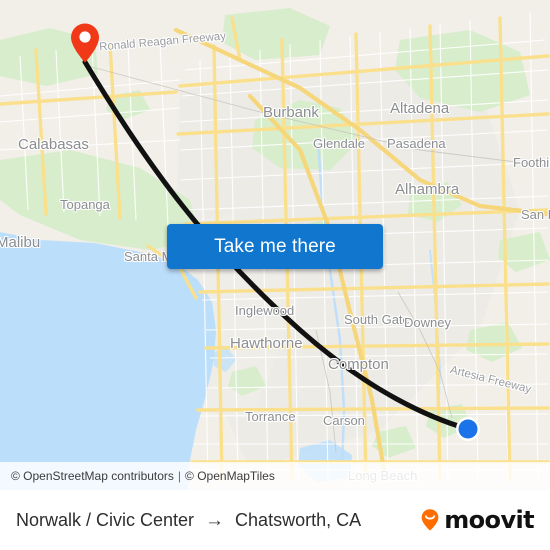  Describe the element at coordinates (430, 520) in the screenshot. I see `moovit-pin-icon` at that location.